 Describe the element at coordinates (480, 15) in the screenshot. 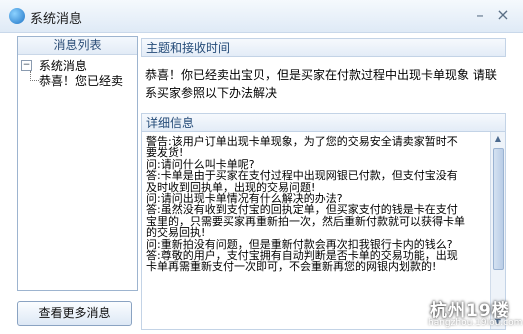

I see `minimize-button: –` at that location.